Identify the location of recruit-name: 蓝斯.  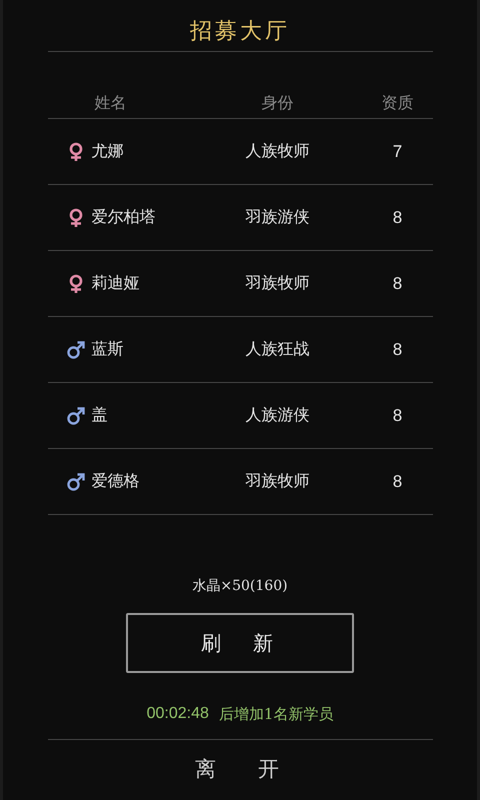
(108, 349).